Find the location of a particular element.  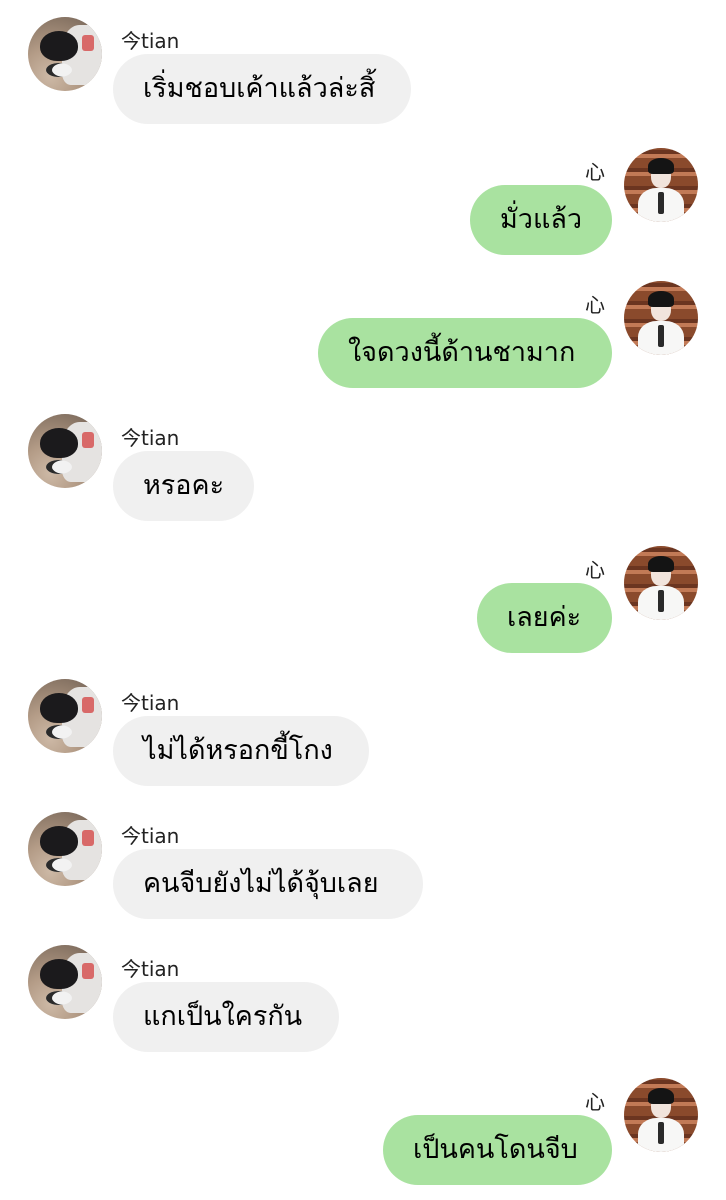

message-bubble: ไม่ได้หรอกขี้โกง is located at coordinates (241, 751).